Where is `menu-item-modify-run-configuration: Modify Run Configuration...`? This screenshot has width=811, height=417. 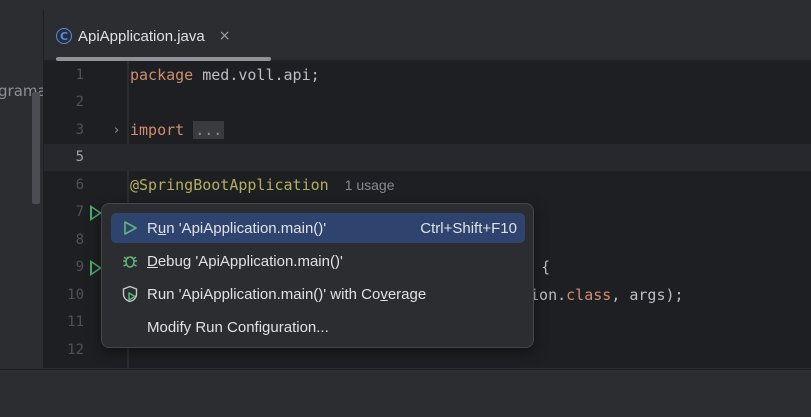 menu-item-modify-run-configuration: Modify Run Configuration... is located at coordinates (318, 327).